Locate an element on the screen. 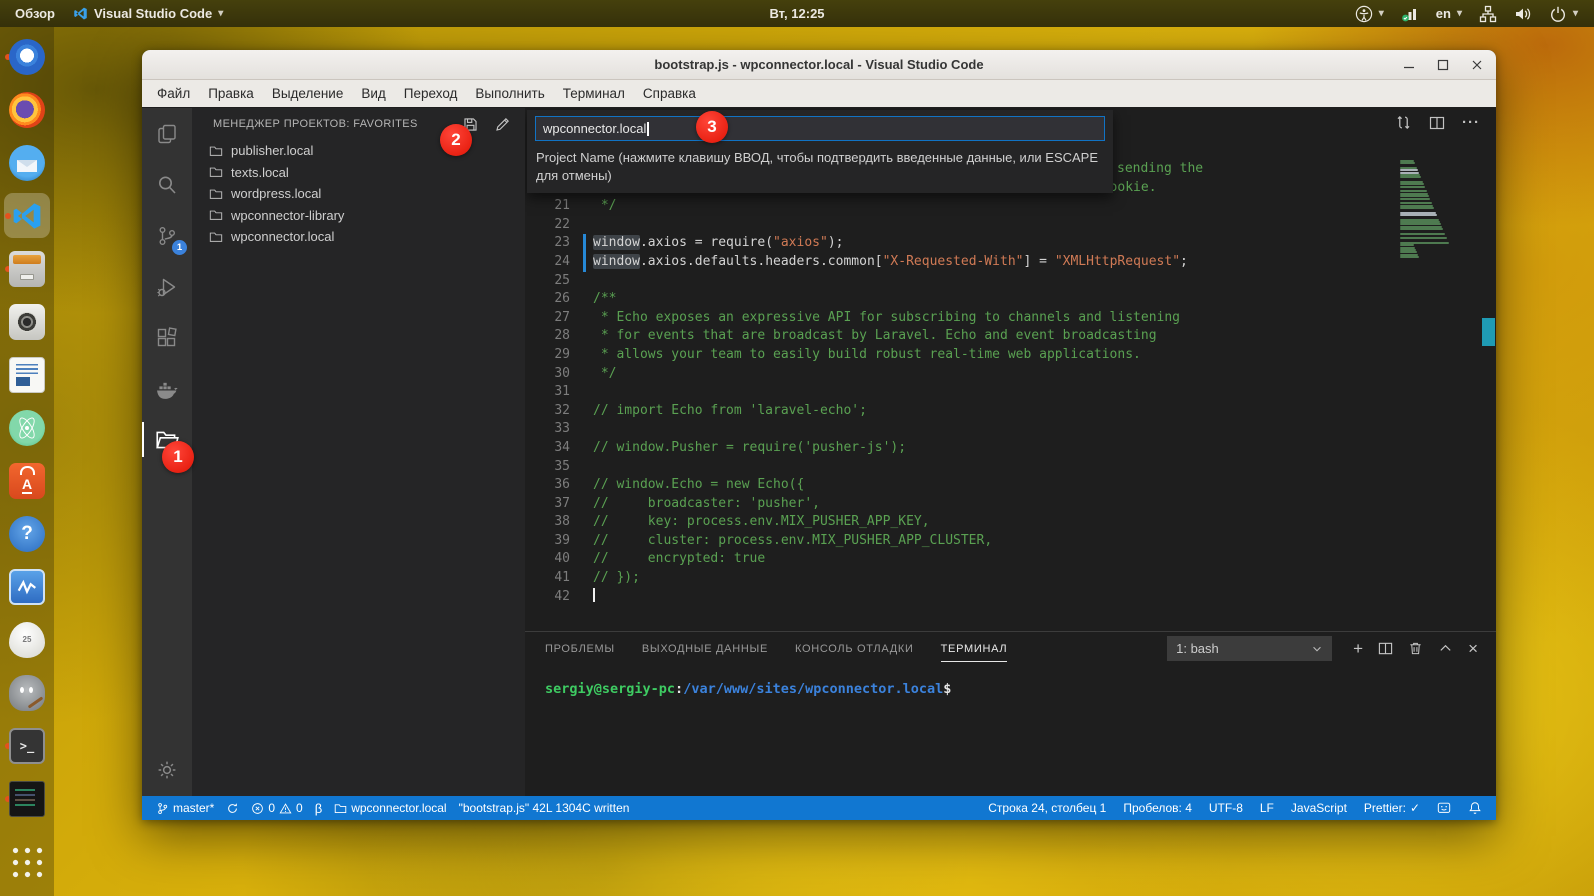 The height and width of the screenshot is (896, 1594). minimap is located at coordinates (1431, 209).